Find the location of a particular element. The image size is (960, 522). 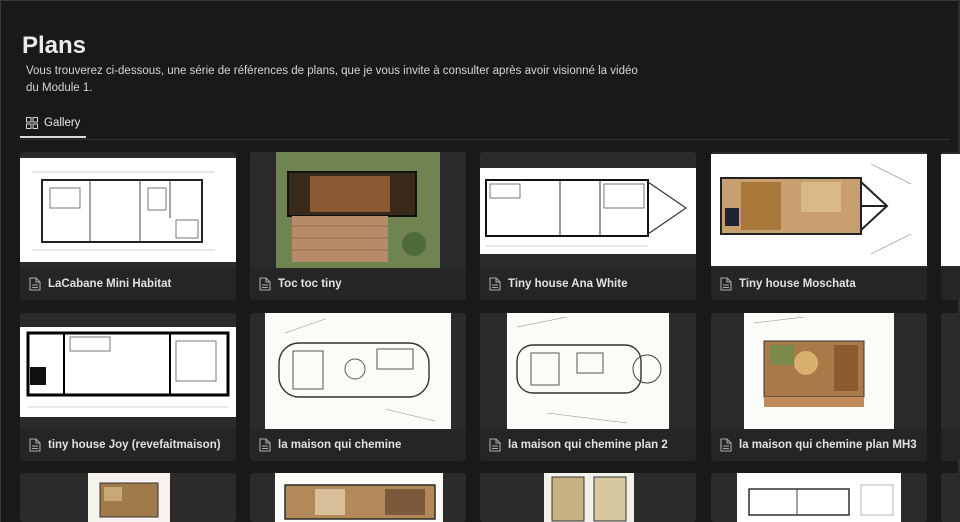

view-tabs: Gallery is located at coordinates (53, 126).